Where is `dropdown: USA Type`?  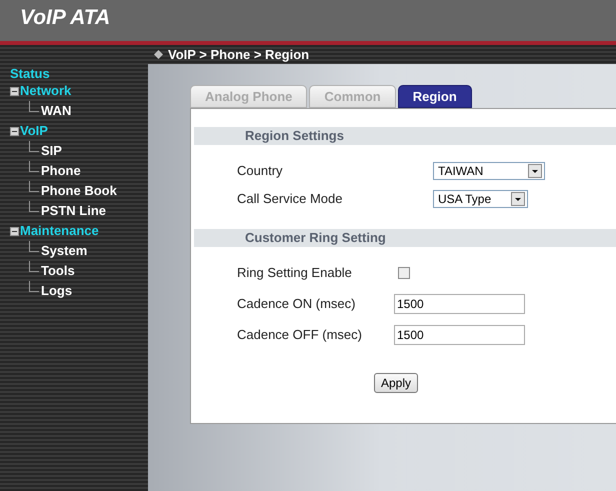
dropdown: USA Type is located at coordinates (480, 199).